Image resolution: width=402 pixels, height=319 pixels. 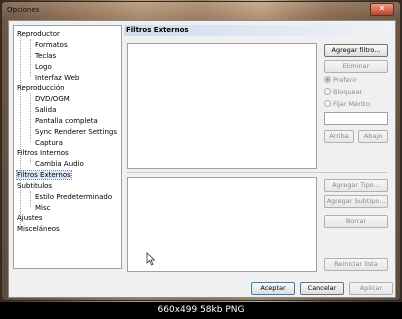 I want to click on prefer-radio: Preferir, so click(x=340, y=80).